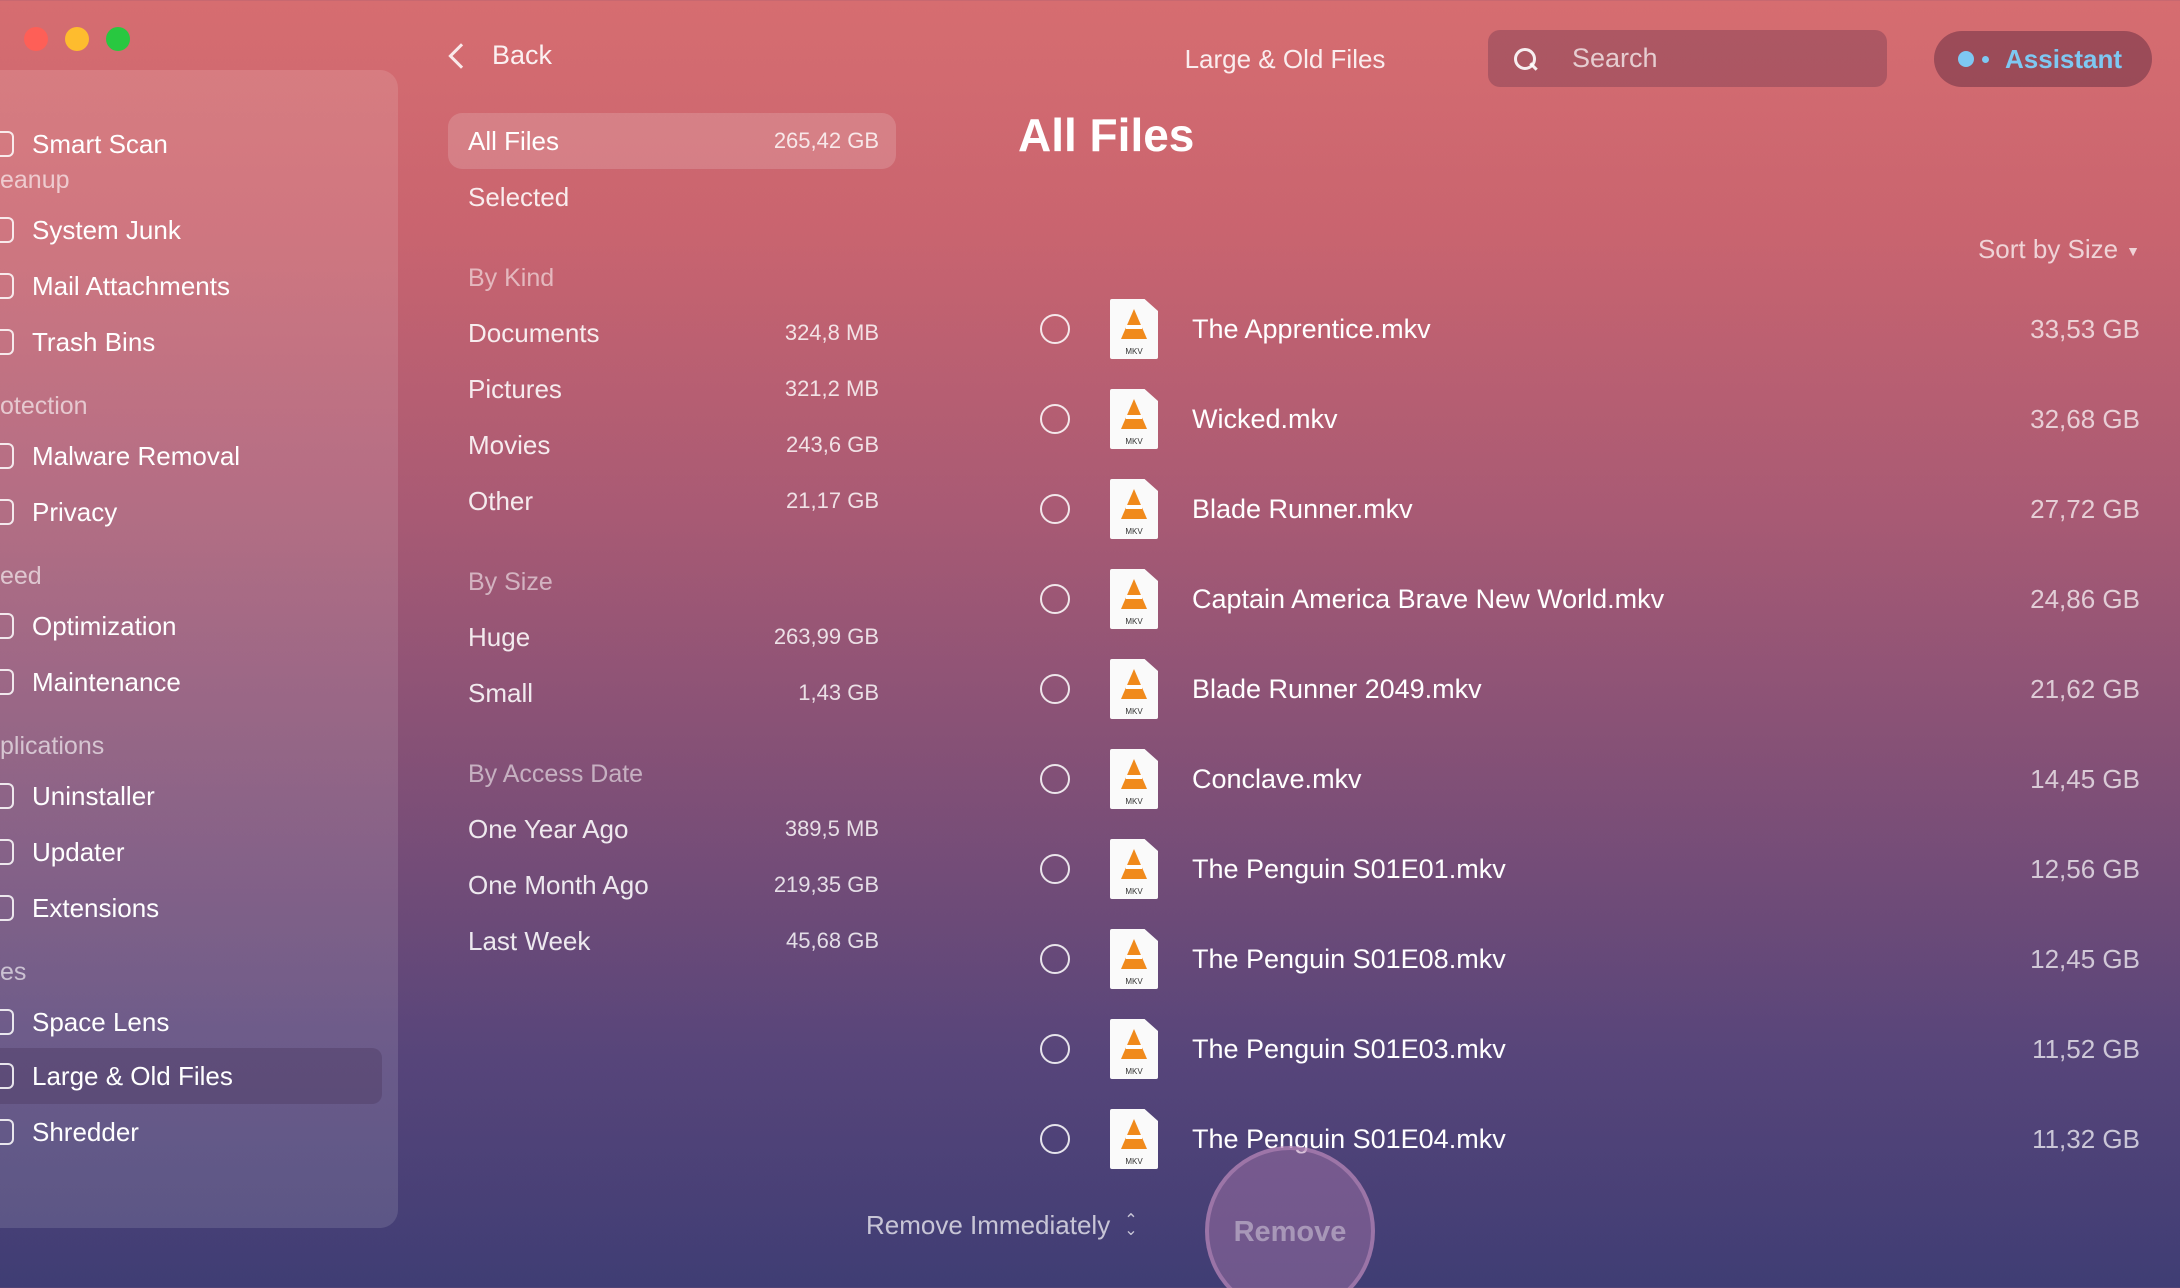 The height and width of the screenshot is (1288, 2180). What do you see at coordinates (191, 1022) in the screenshot?
I see `sidebar-item-space-lens: Space Lens` at bounding box center [191, 1022].